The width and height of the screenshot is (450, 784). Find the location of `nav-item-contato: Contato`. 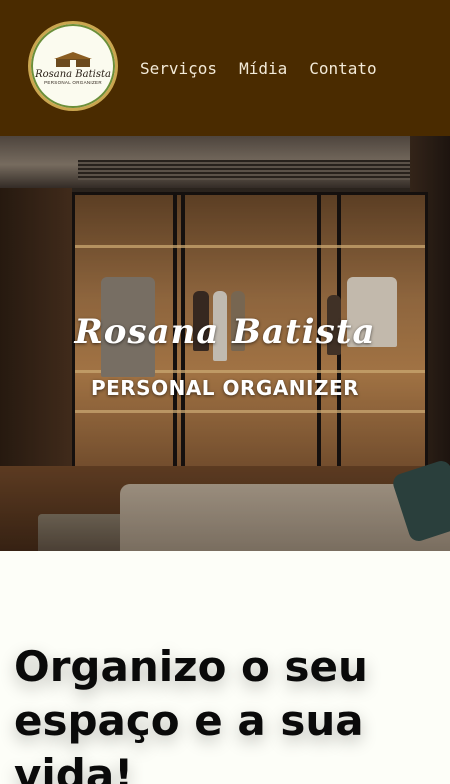

nav-item-contato: Contato is located at coordinates (342, 69).